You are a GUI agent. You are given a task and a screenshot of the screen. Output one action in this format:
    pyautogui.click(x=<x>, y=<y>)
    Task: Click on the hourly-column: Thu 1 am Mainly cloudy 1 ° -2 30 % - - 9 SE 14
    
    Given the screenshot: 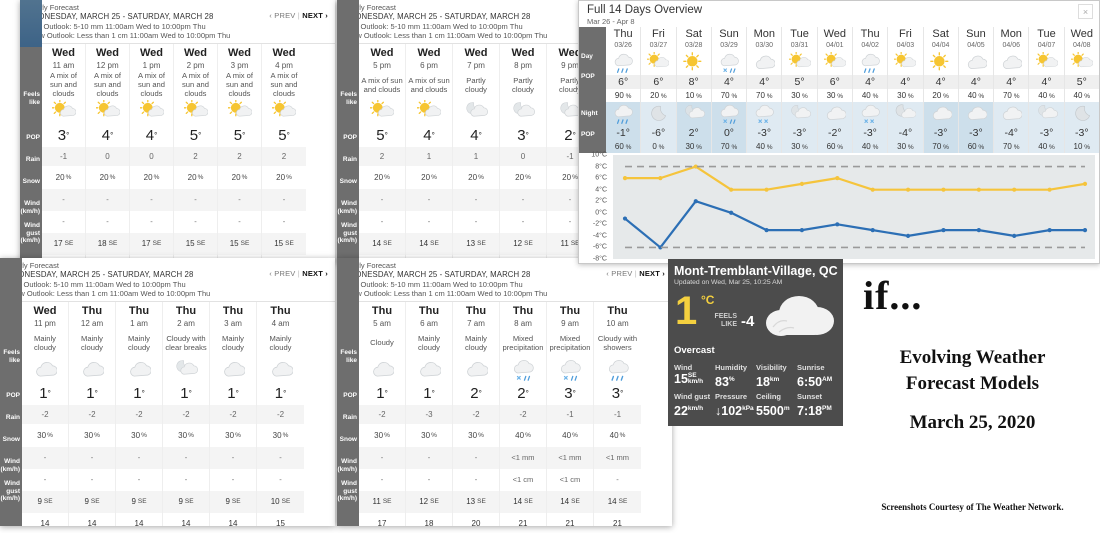 What is the action you would take?
    pyautogui.click(x=139, y=413)
    